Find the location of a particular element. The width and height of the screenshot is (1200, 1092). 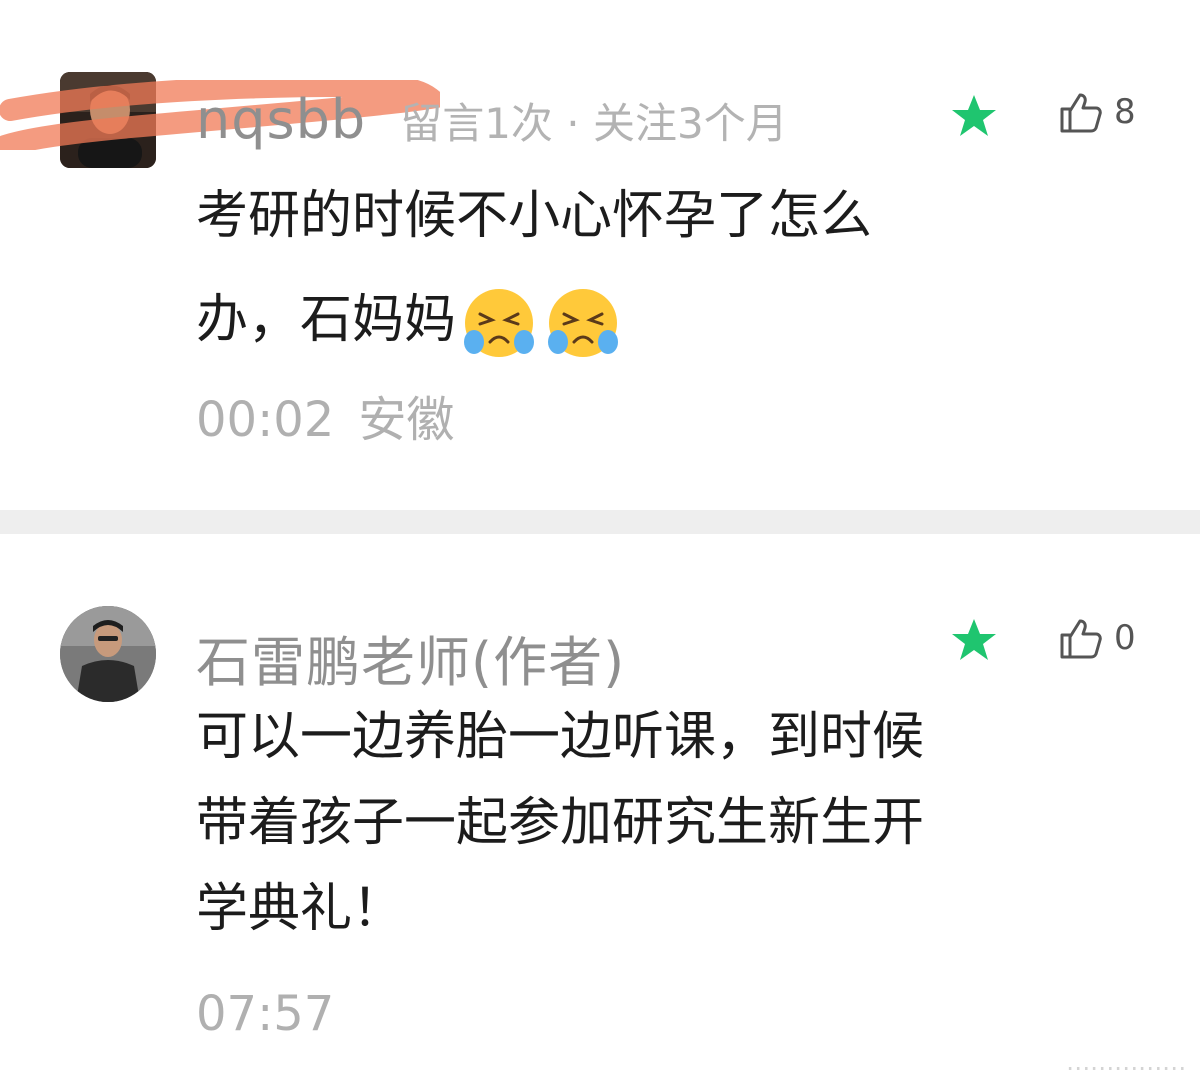

comment-text-line: 办，石妈妈 is located at coordinates (326, 320).